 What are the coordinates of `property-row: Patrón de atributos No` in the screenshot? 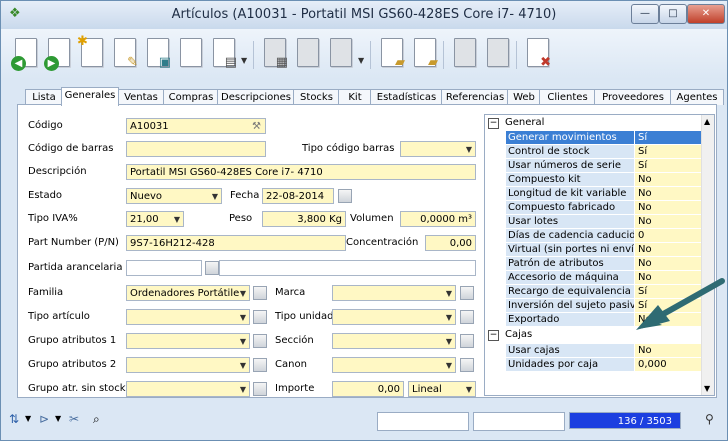 It's located at (593, 263).